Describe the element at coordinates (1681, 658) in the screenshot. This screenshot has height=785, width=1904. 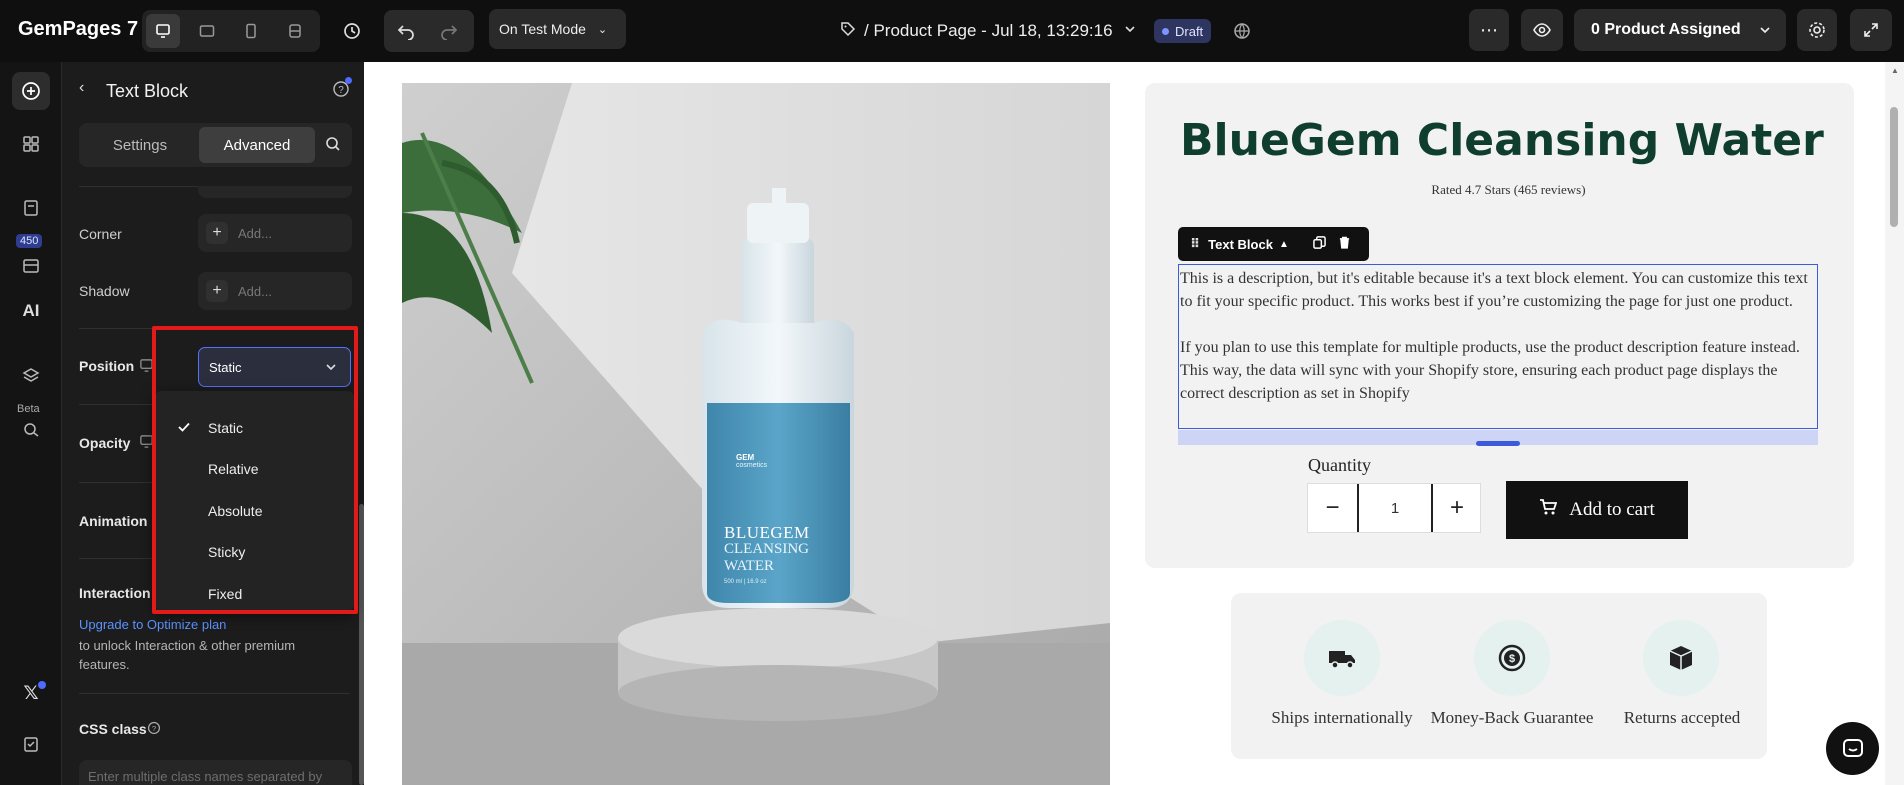
I see `box-icon` at that location.